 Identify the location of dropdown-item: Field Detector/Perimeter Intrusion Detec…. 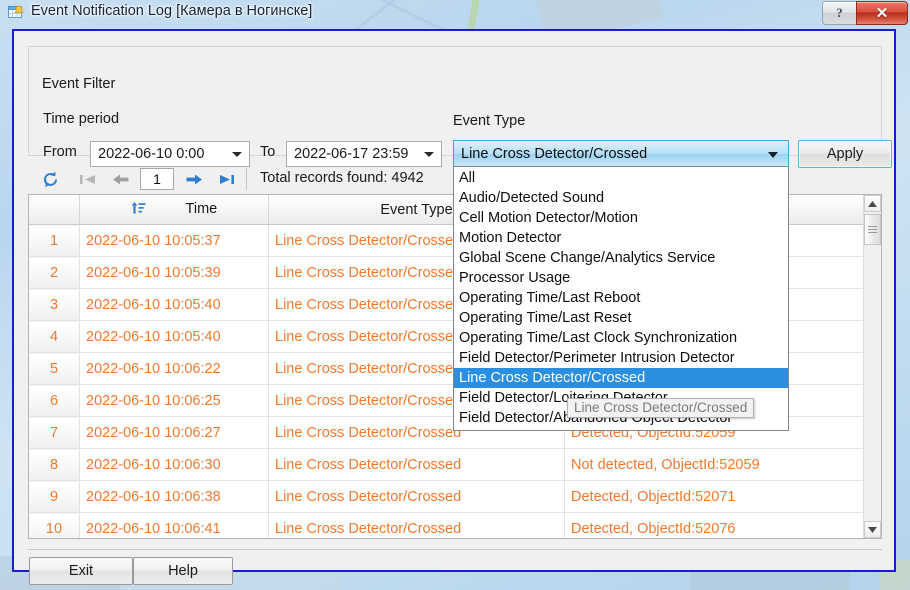
(621, 358).